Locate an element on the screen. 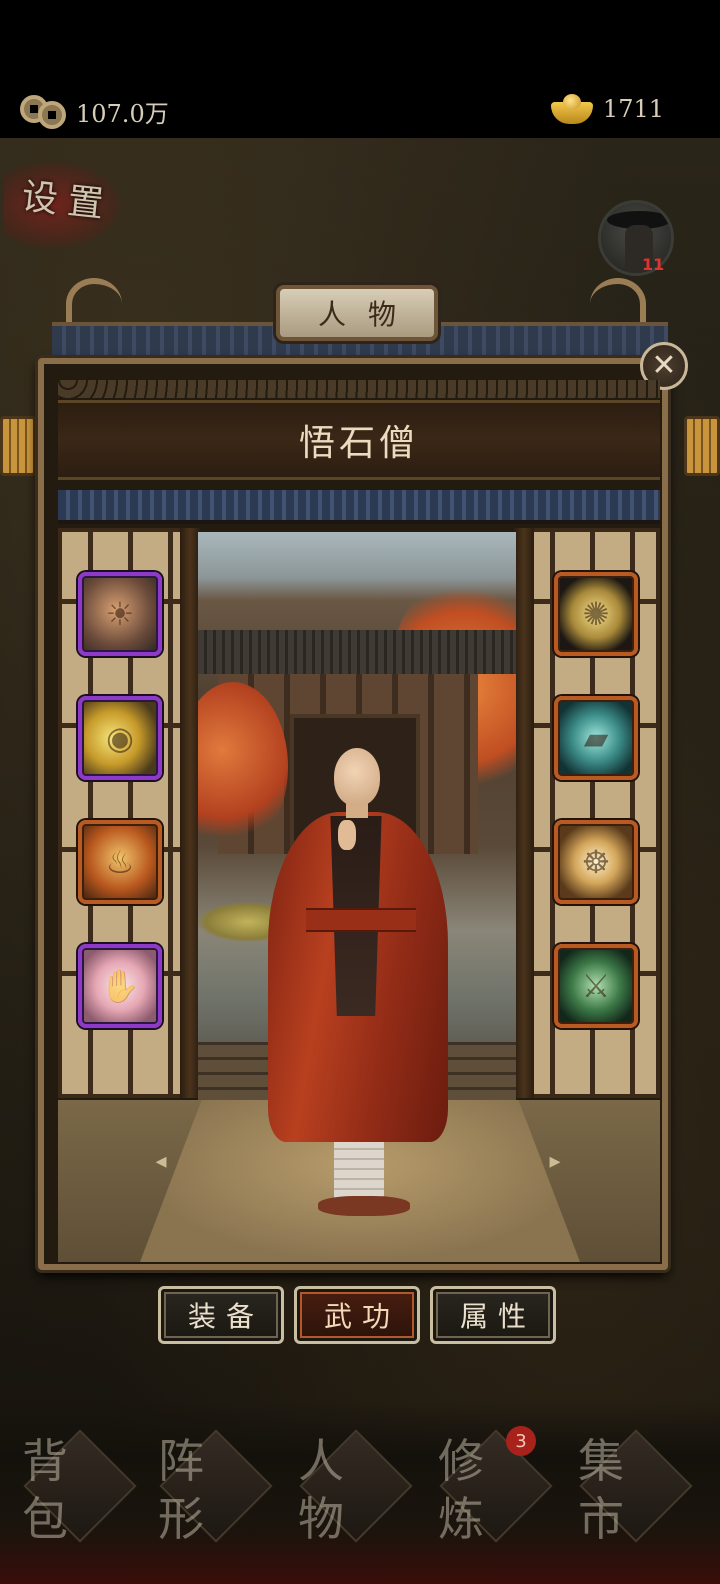  nav-backpack: 背包 is located at coordinates (80, 1491).